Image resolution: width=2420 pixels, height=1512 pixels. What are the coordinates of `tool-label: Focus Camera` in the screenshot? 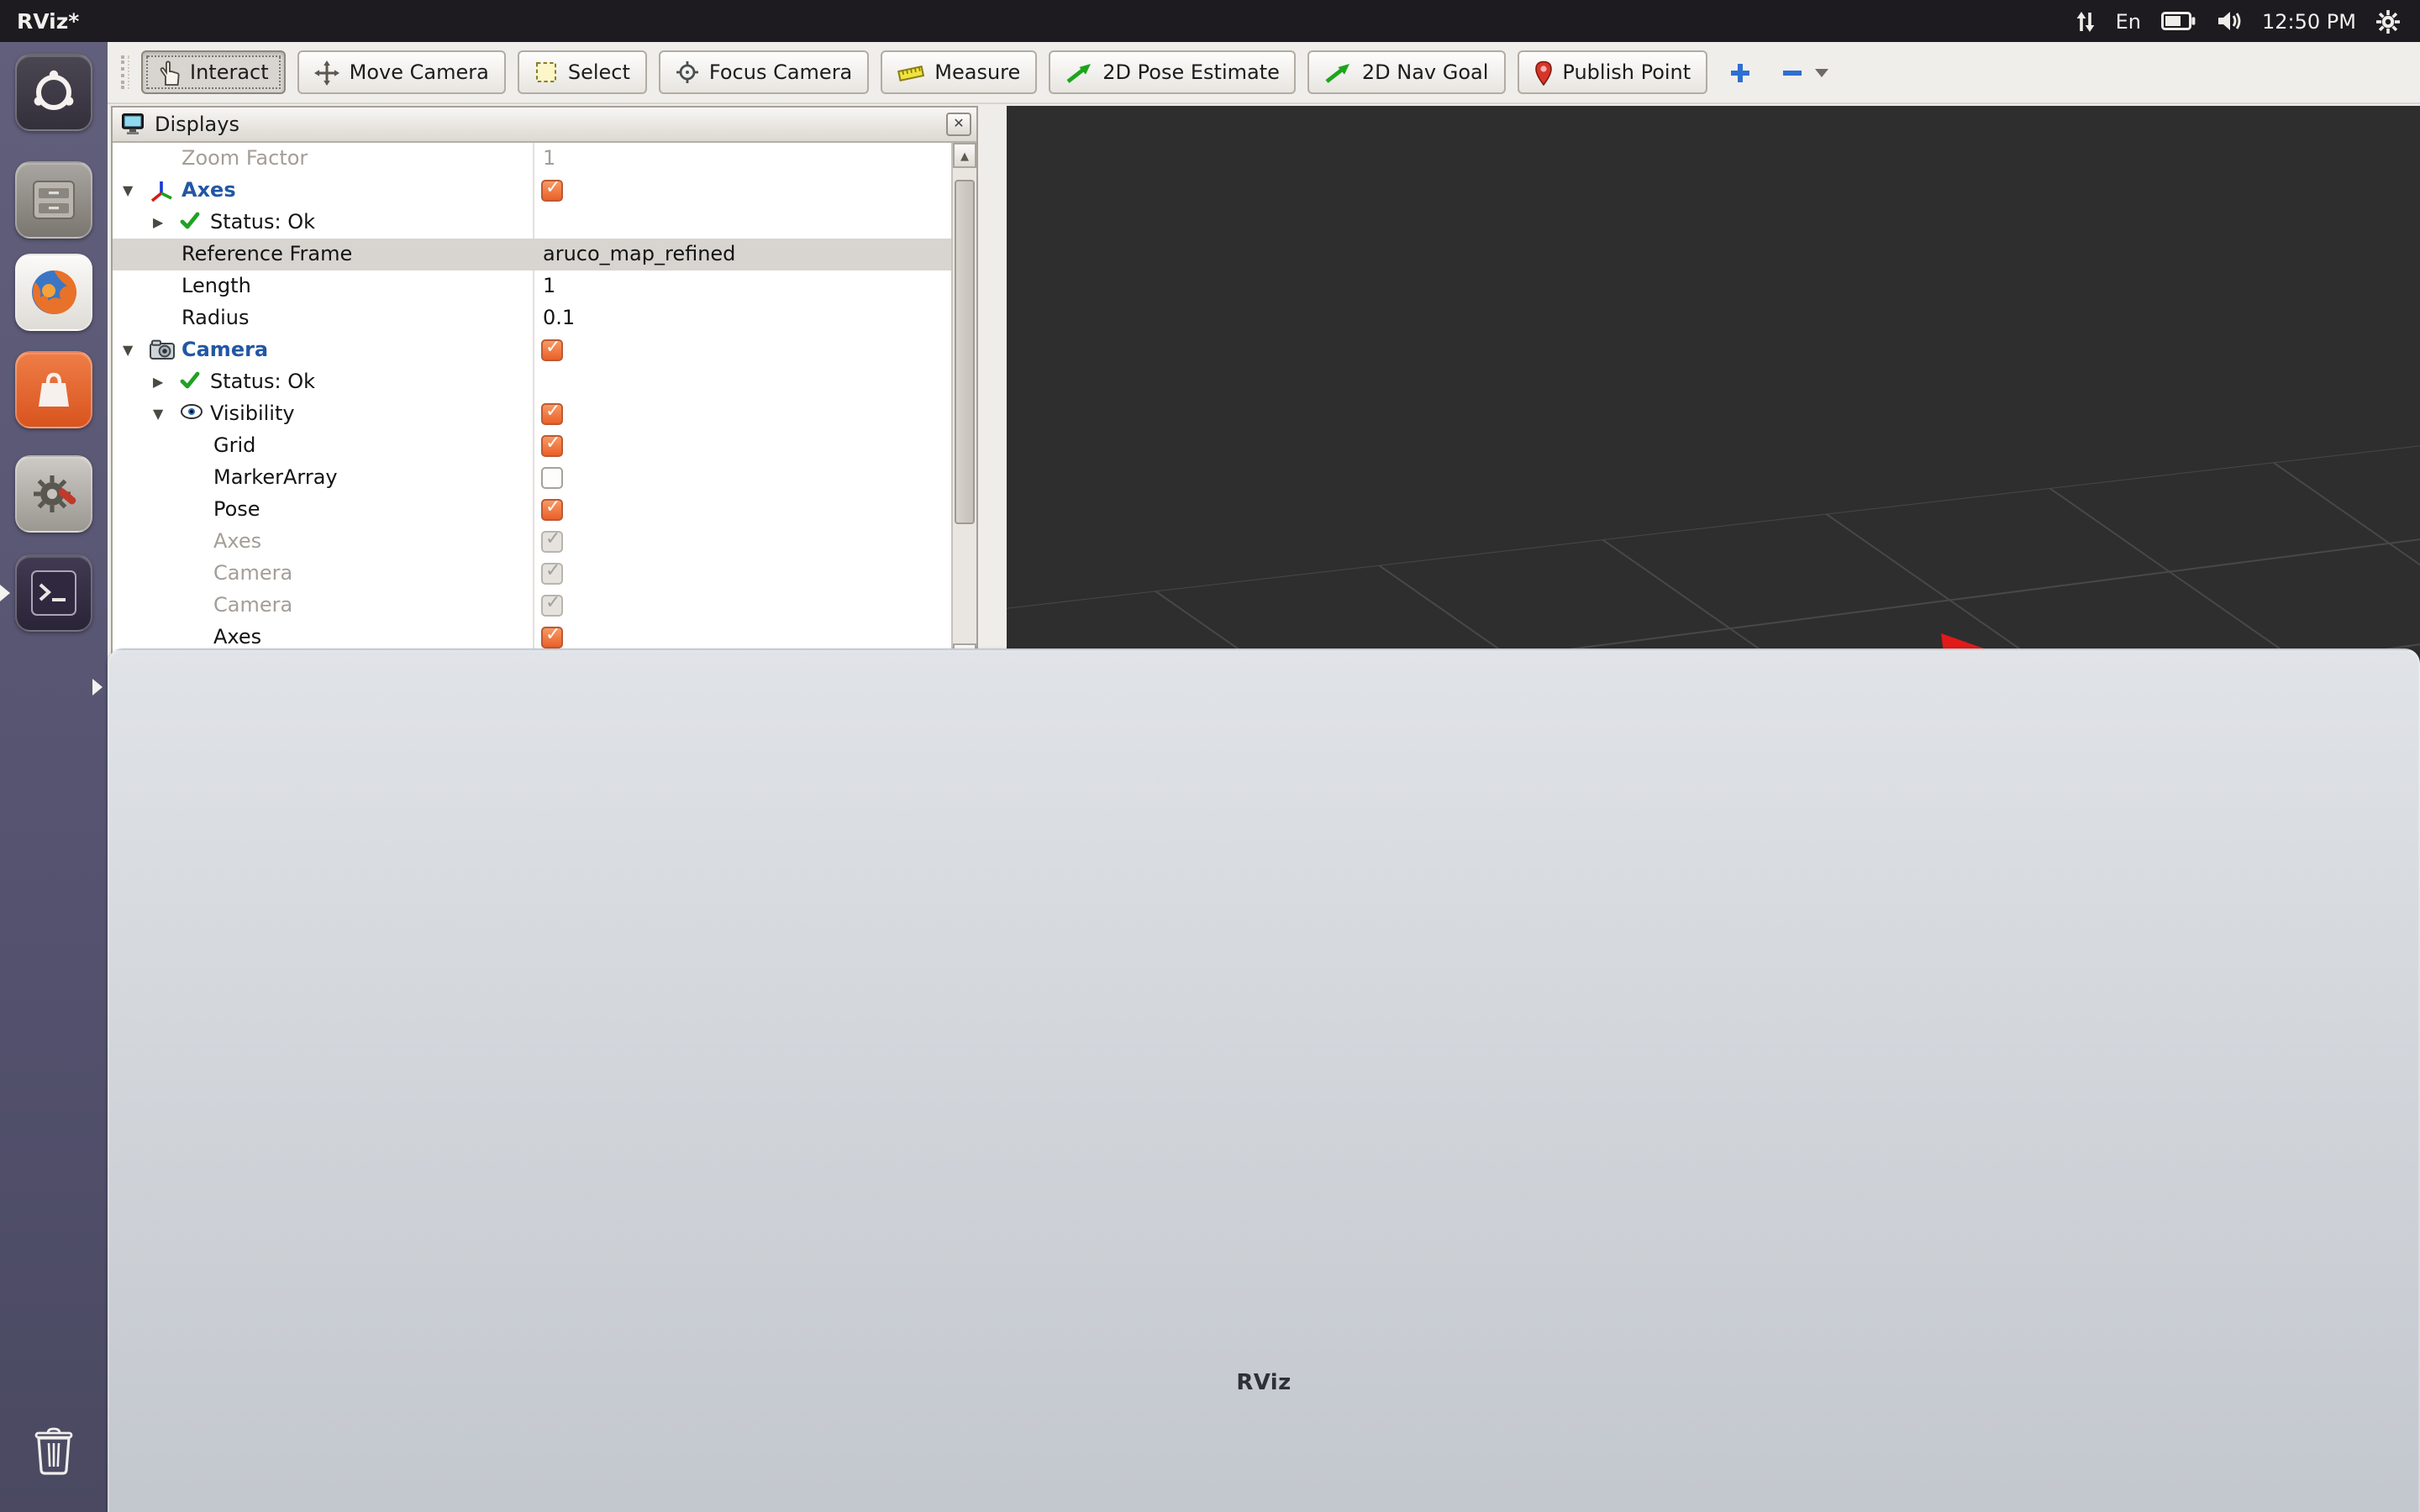 It's located at (780, 72).